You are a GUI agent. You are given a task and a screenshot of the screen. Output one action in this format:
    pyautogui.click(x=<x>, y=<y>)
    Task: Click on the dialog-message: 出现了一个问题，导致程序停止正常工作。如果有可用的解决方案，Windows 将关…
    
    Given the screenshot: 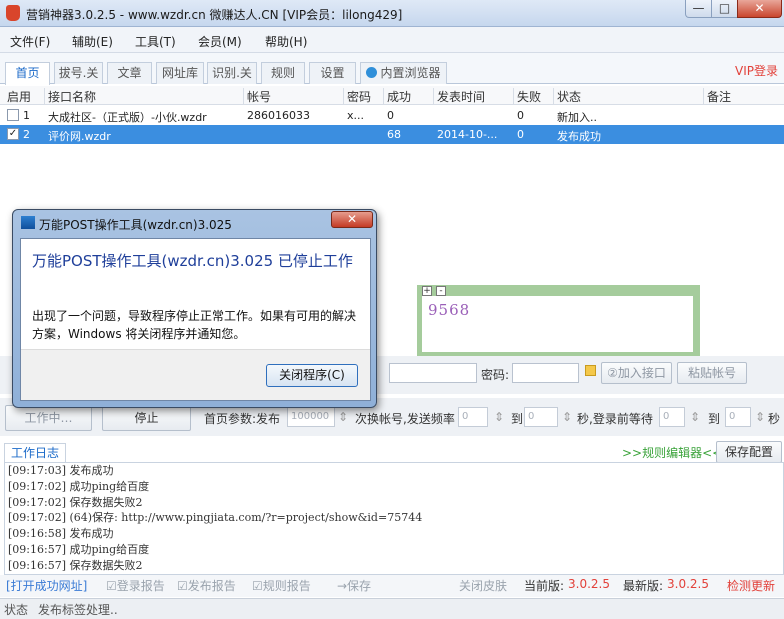 What is the action you would take?
    pyautogui.click(x=194, y=325)
    